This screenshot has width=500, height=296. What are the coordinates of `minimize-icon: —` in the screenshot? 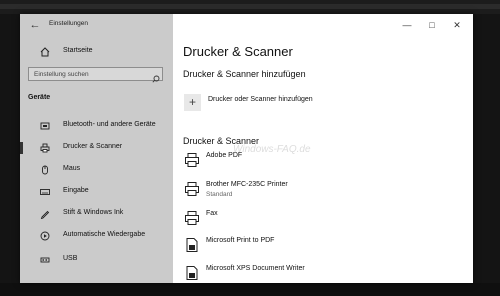 It's located at (407, 25).